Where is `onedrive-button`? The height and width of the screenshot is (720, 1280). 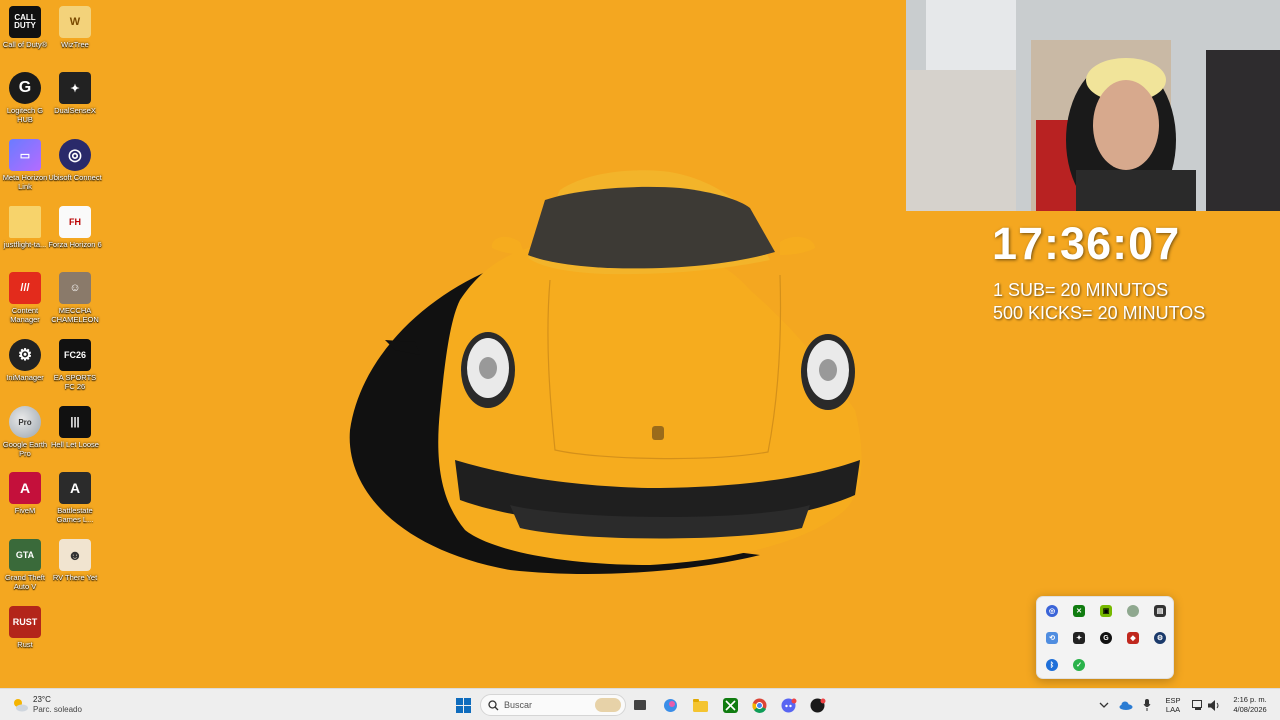
onedrive-button is located at coordinates (1126, 705).